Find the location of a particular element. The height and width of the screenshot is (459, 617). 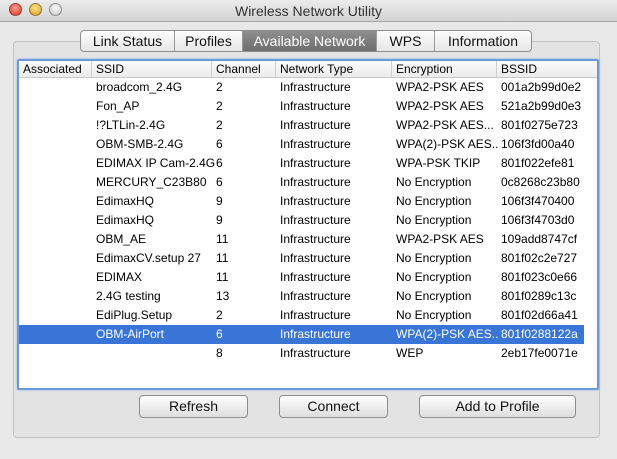

table-row: 8 Infrastructure WEP 2eb17fe0071e is located at coordinates (301, 353).